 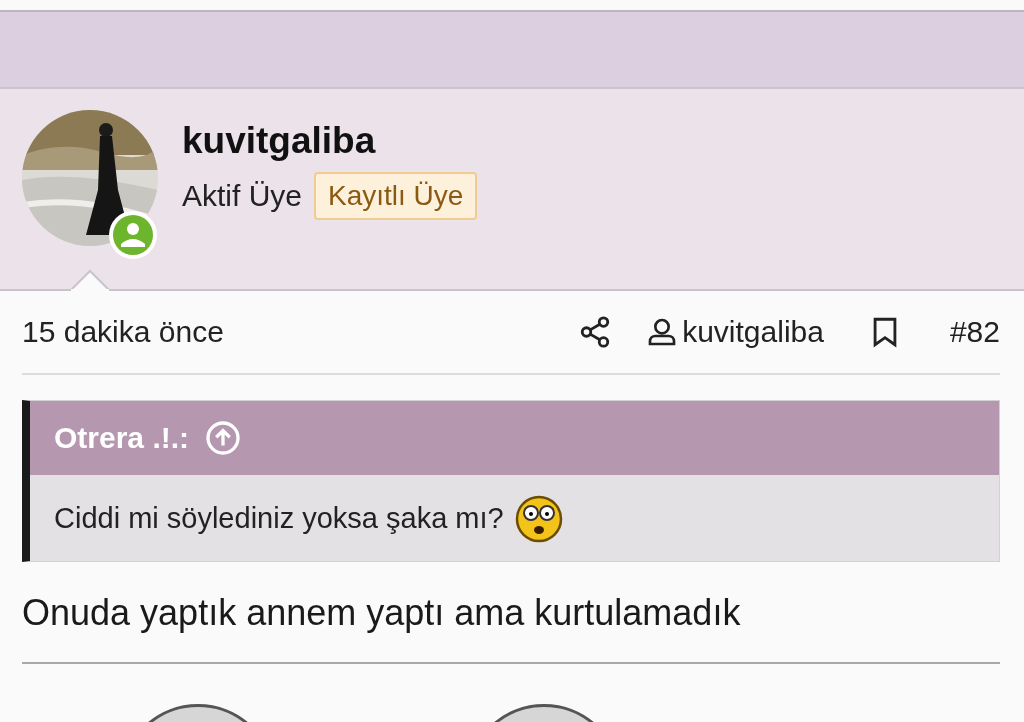 What do you see at coordinates (279, 518) in the screenshot?
I see `quote-text: Ciddi mi söylediniz yoksa şaka mı?` at bounding box center [279, 518].